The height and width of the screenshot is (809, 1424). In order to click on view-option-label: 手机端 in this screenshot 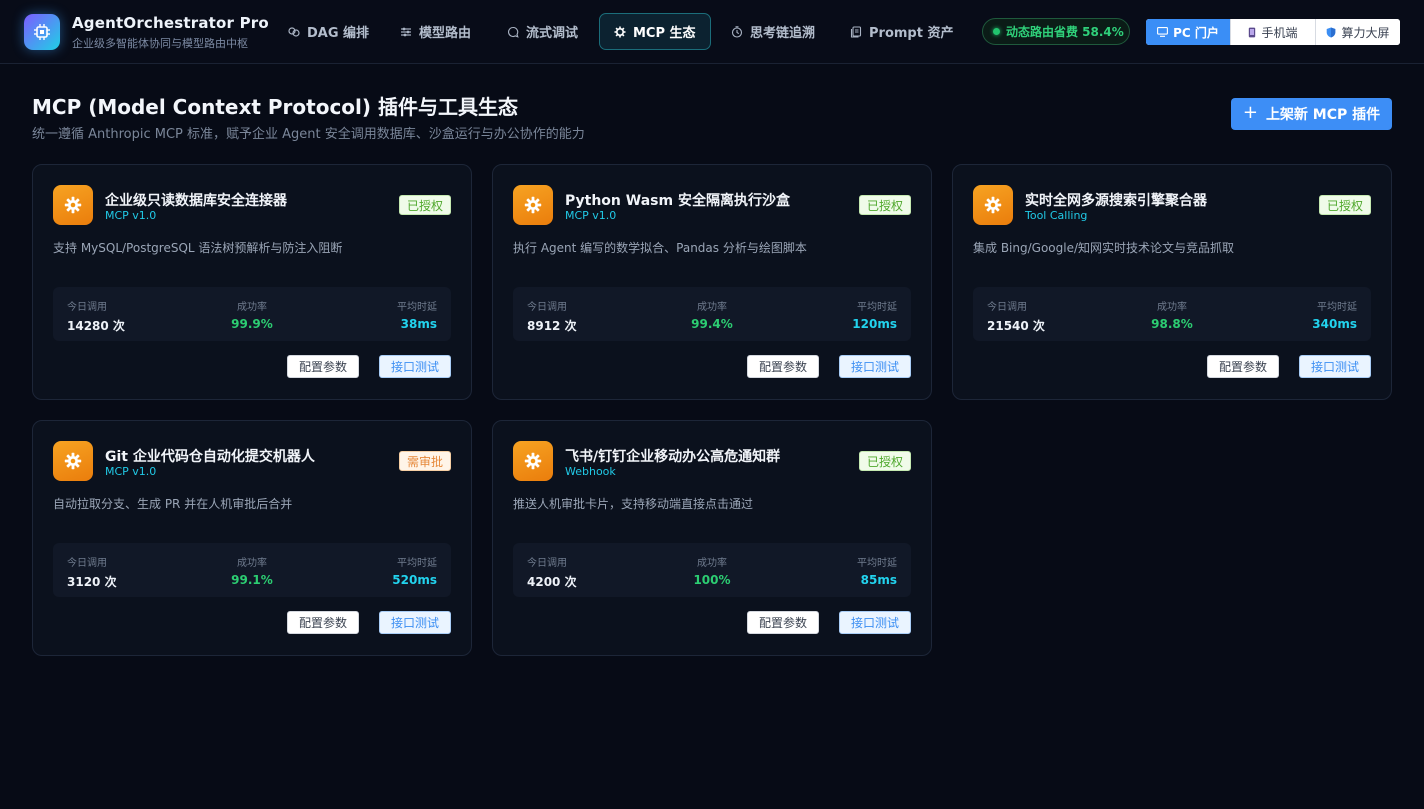, I will do `click(1279, 32)`.